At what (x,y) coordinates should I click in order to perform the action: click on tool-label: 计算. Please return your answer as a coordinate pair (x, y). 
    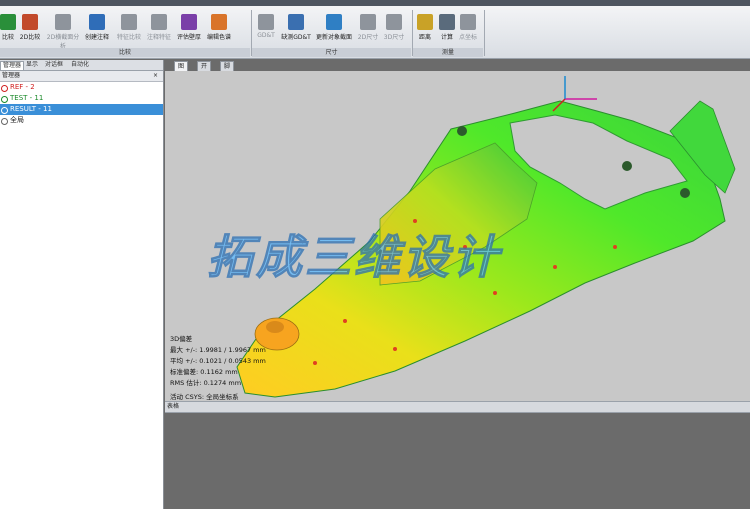
    Looking at the image, I should click on (446, 37).